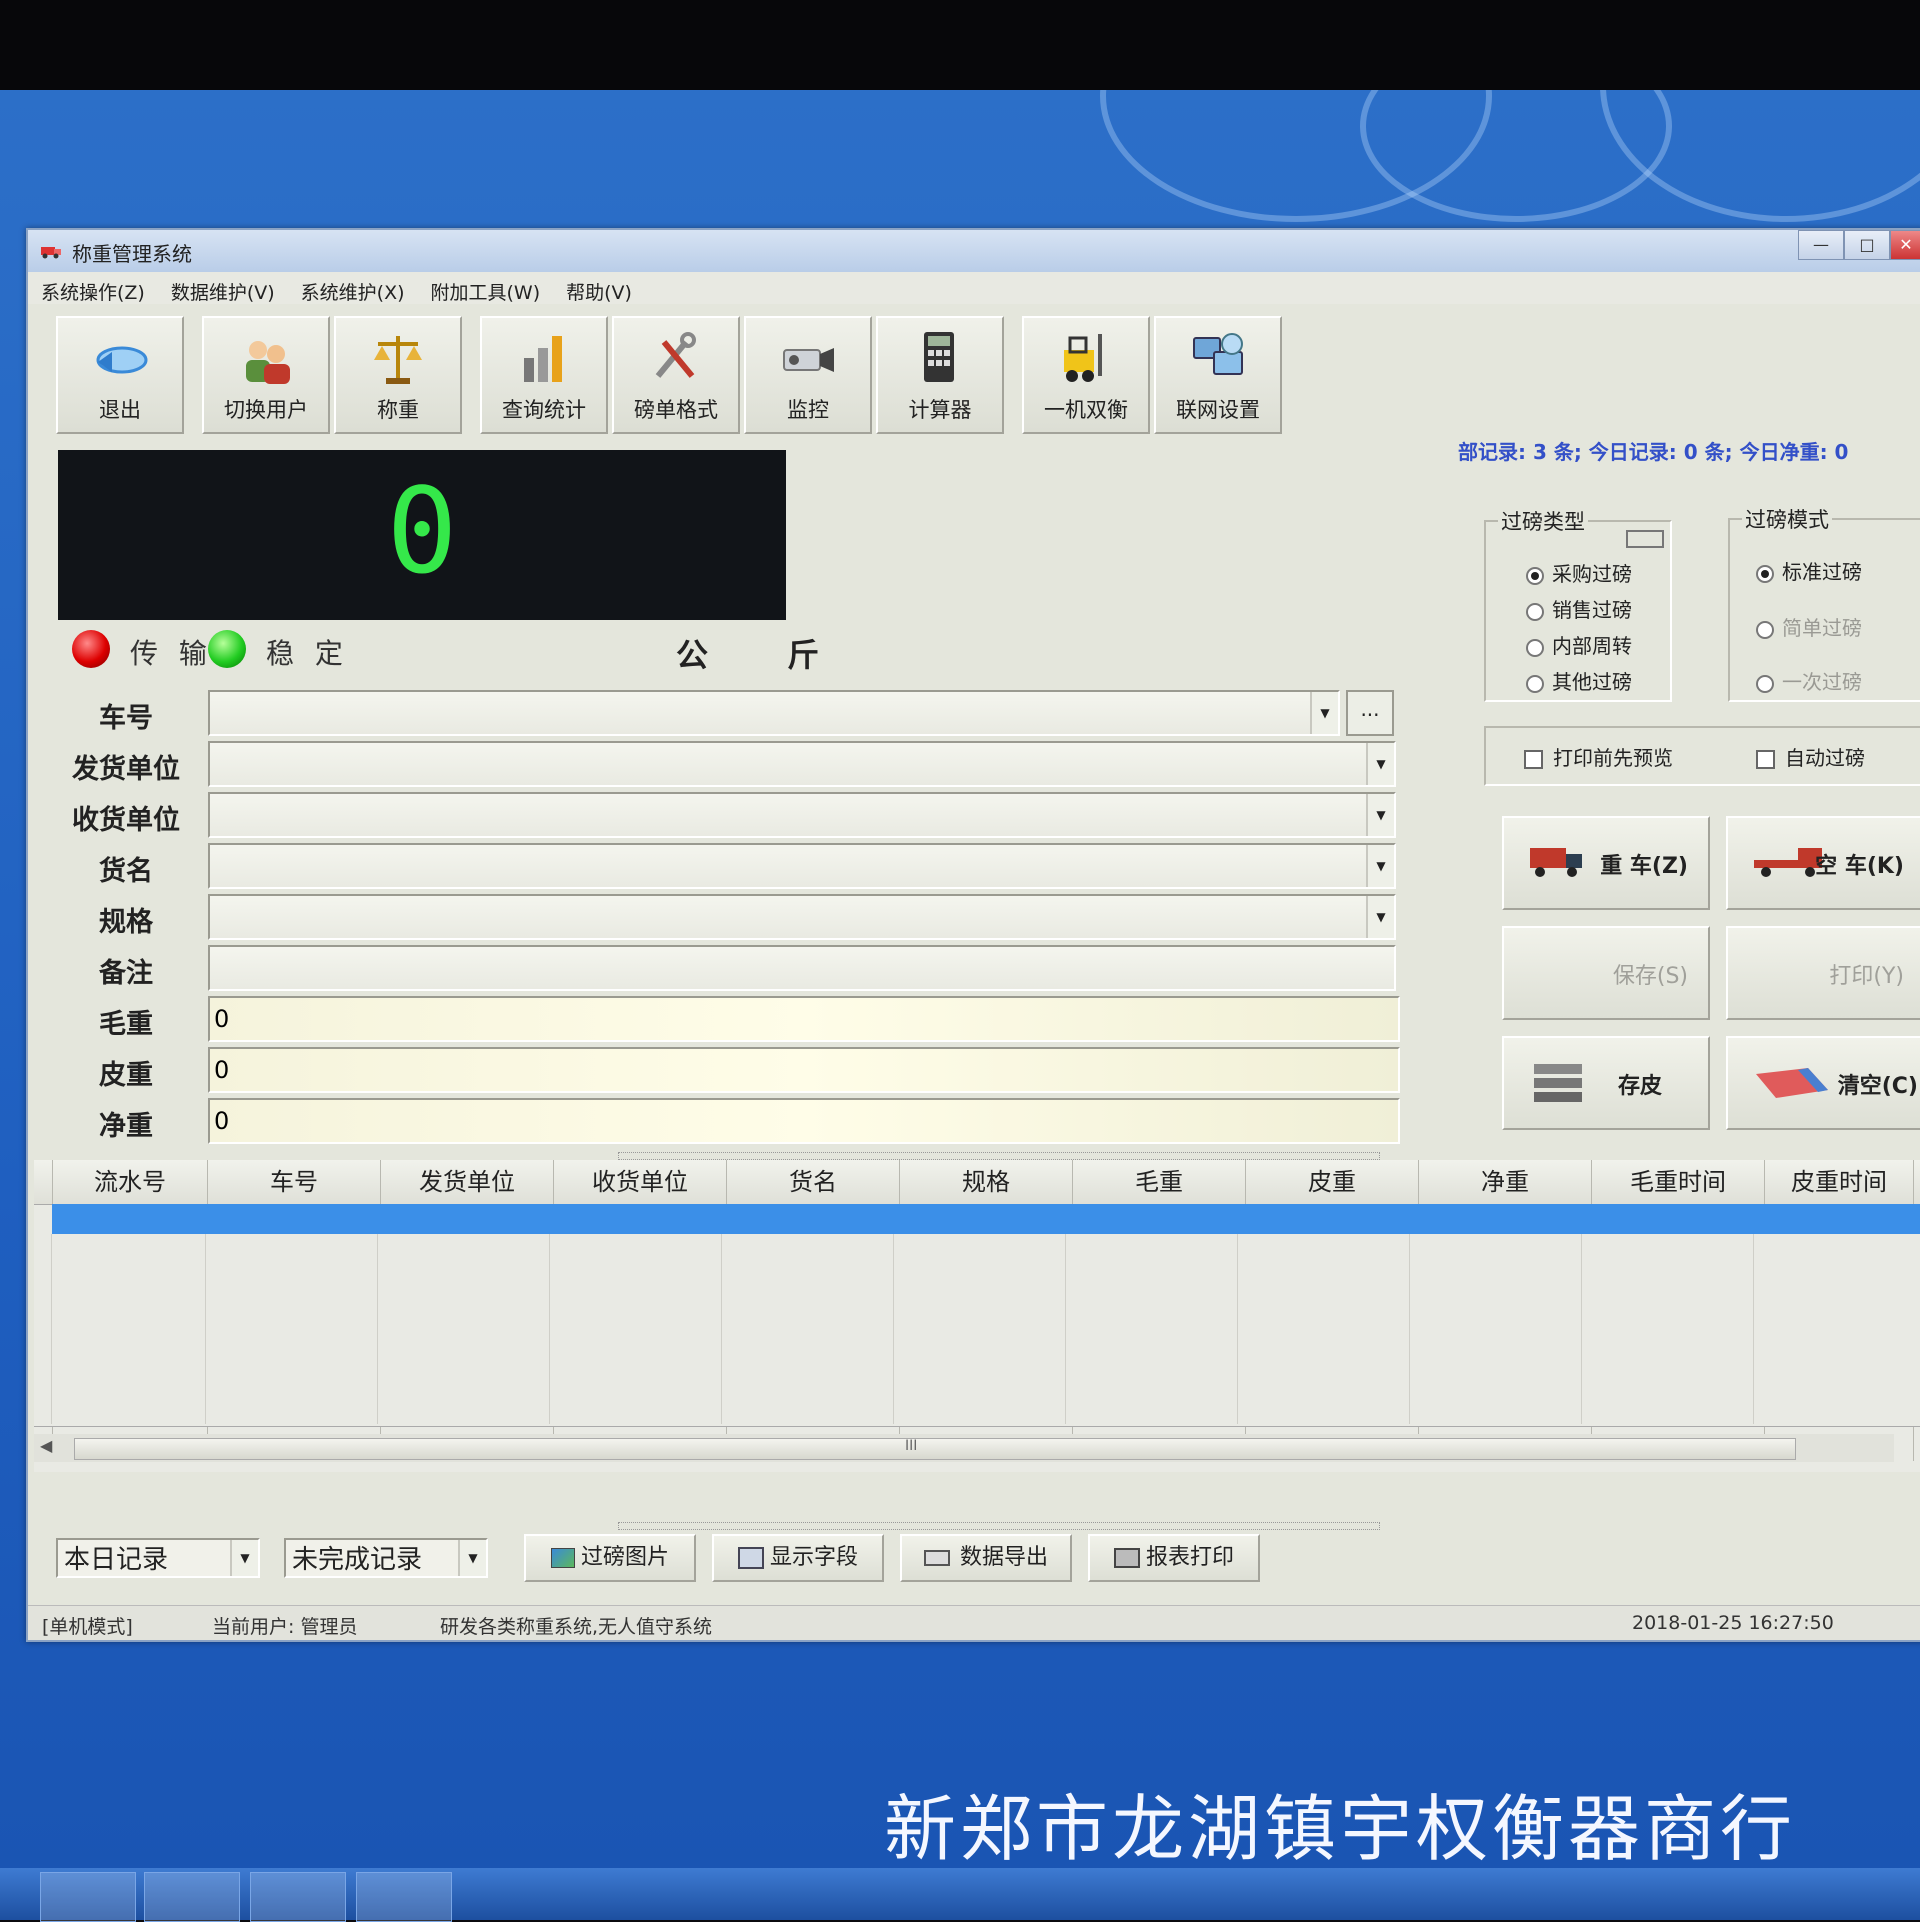  What do you see at coordinates (1218, 375) in the screenshot?
I see `network-settings-button: 联网设置` at bounding box center [1218, 375].